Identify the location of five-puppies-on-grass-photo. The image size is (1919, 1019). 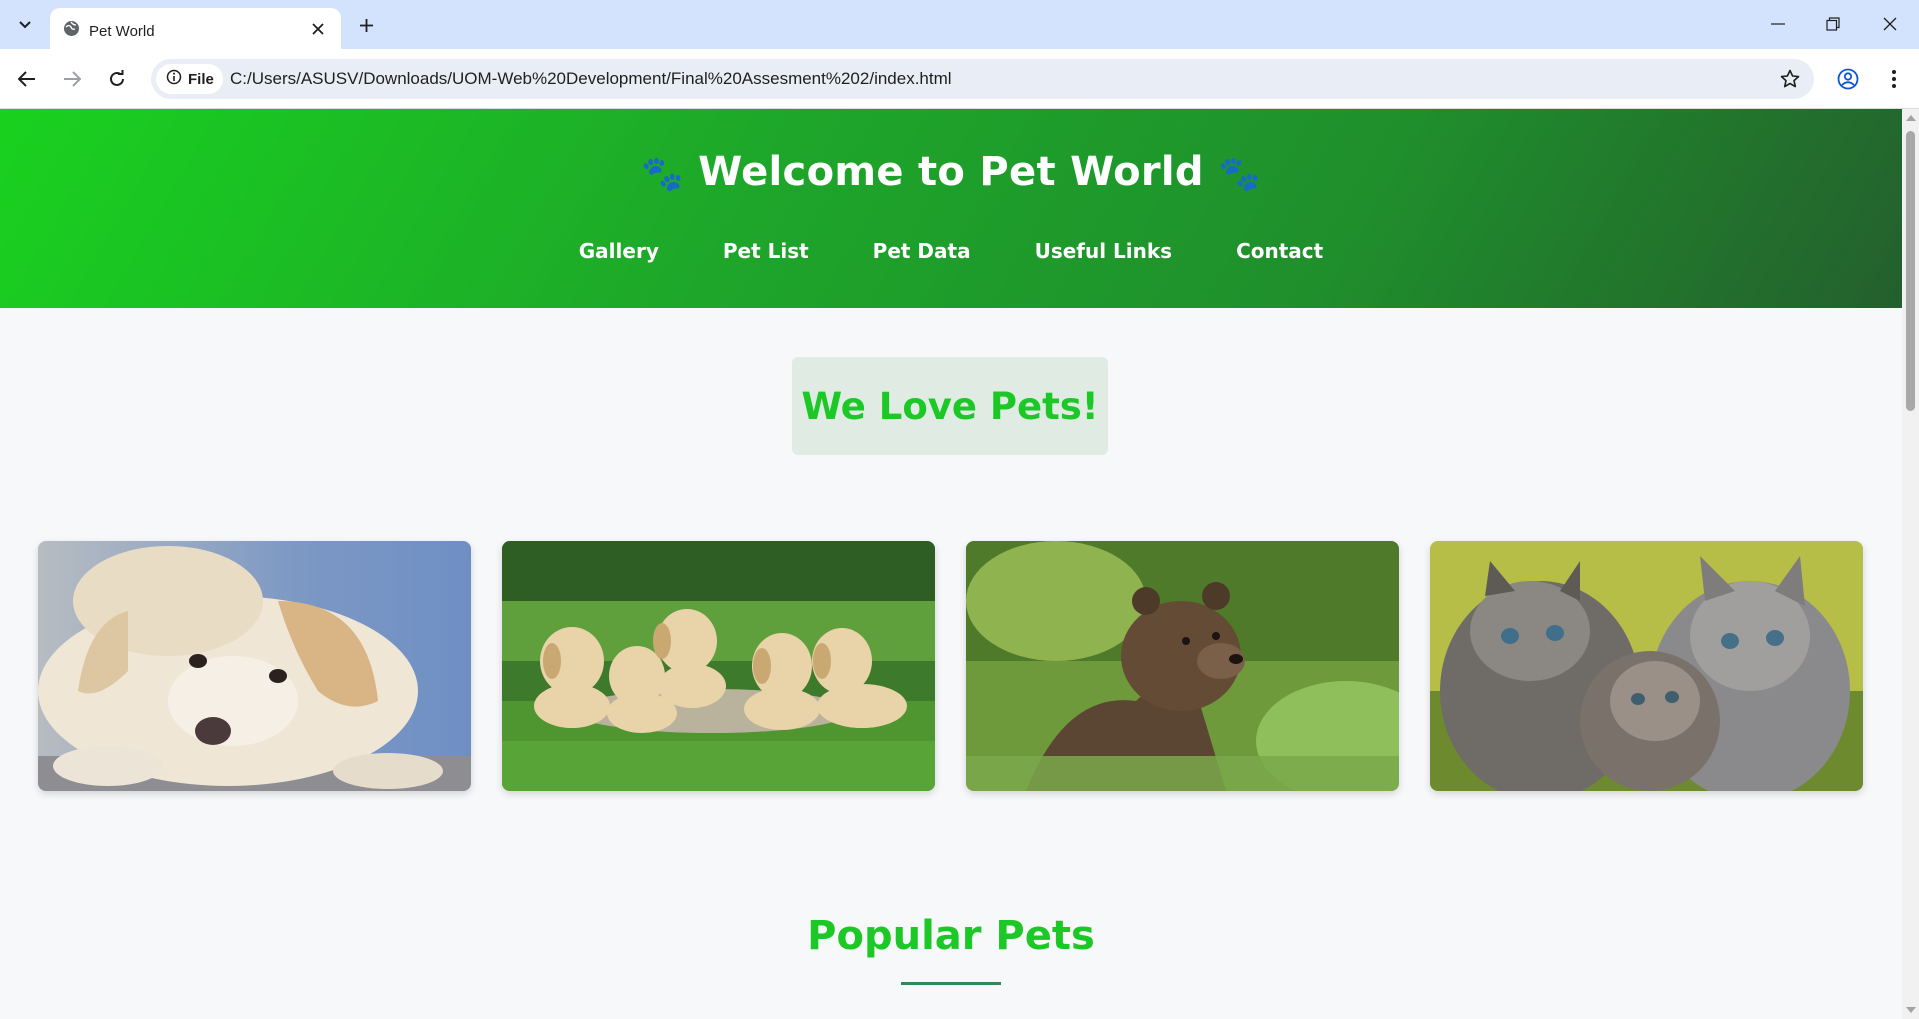
(718, 666).